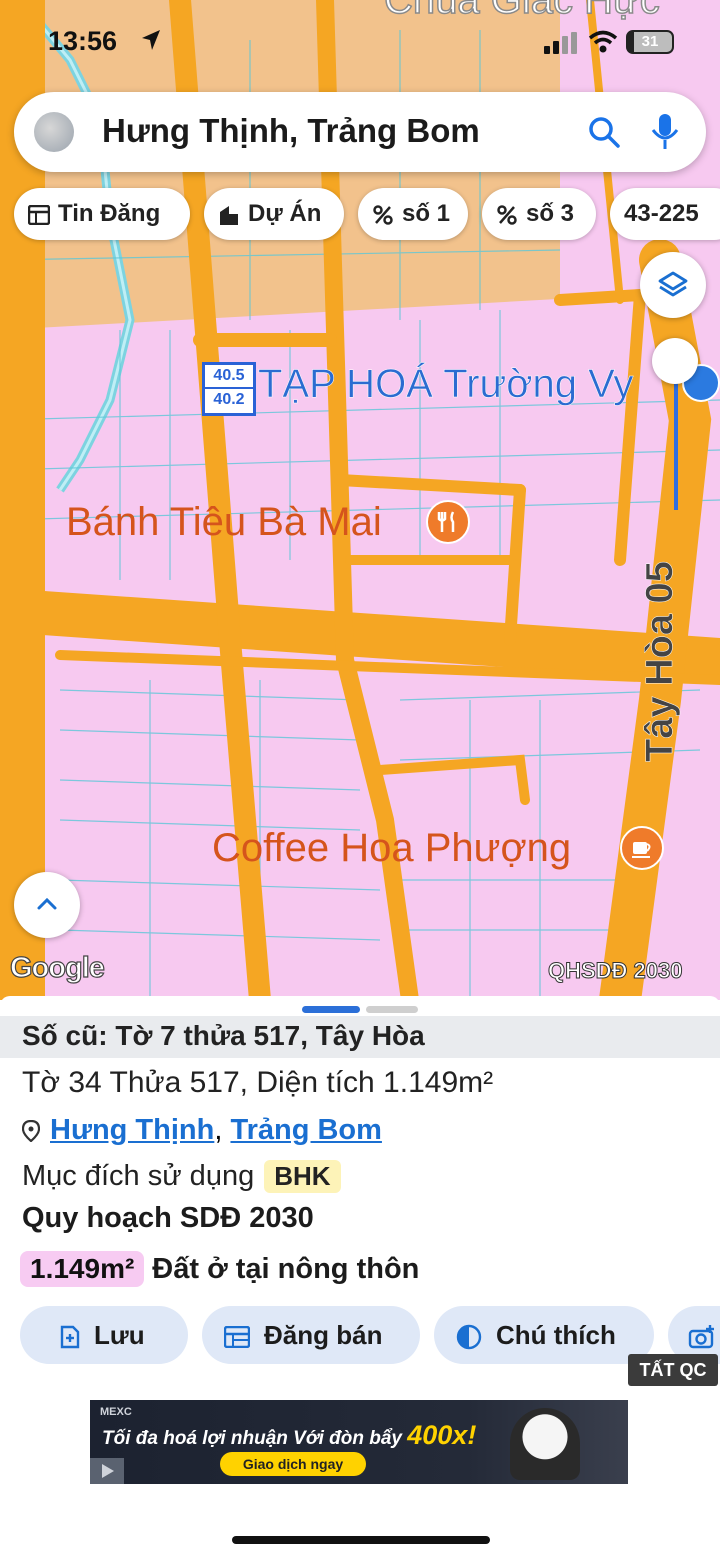 The image size is (720, 1557). What do you see at coordinates (446, 384) in the screenshot?
I see `poi-label-tap-hoa: TẠP HOÁ Trường Vy` at bounding box center [446, 384].